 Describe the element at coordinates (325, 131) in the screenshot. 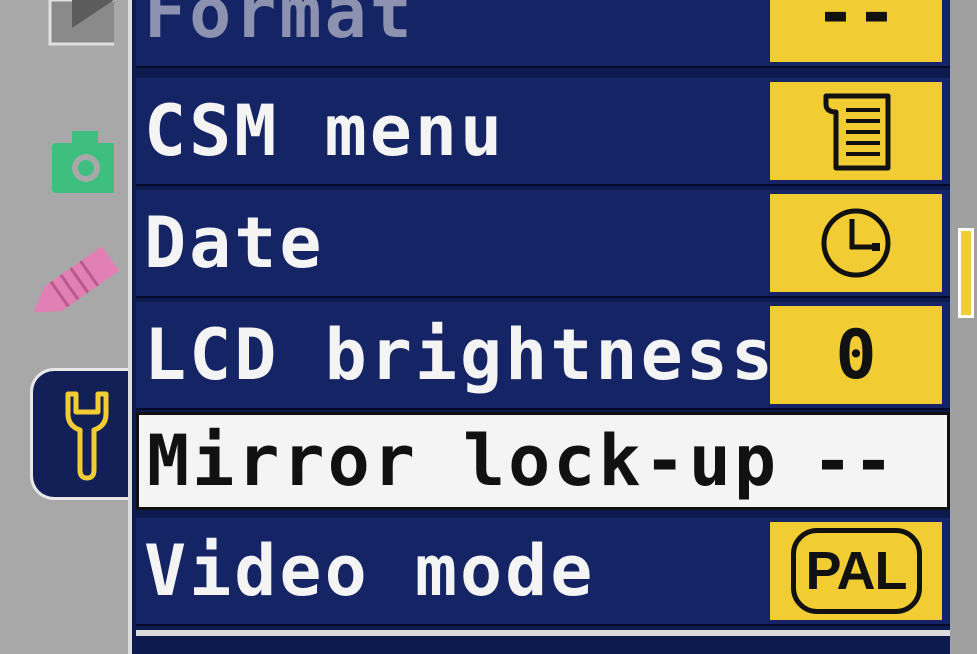

I see `menu-item-label: CSM menu` at that location.